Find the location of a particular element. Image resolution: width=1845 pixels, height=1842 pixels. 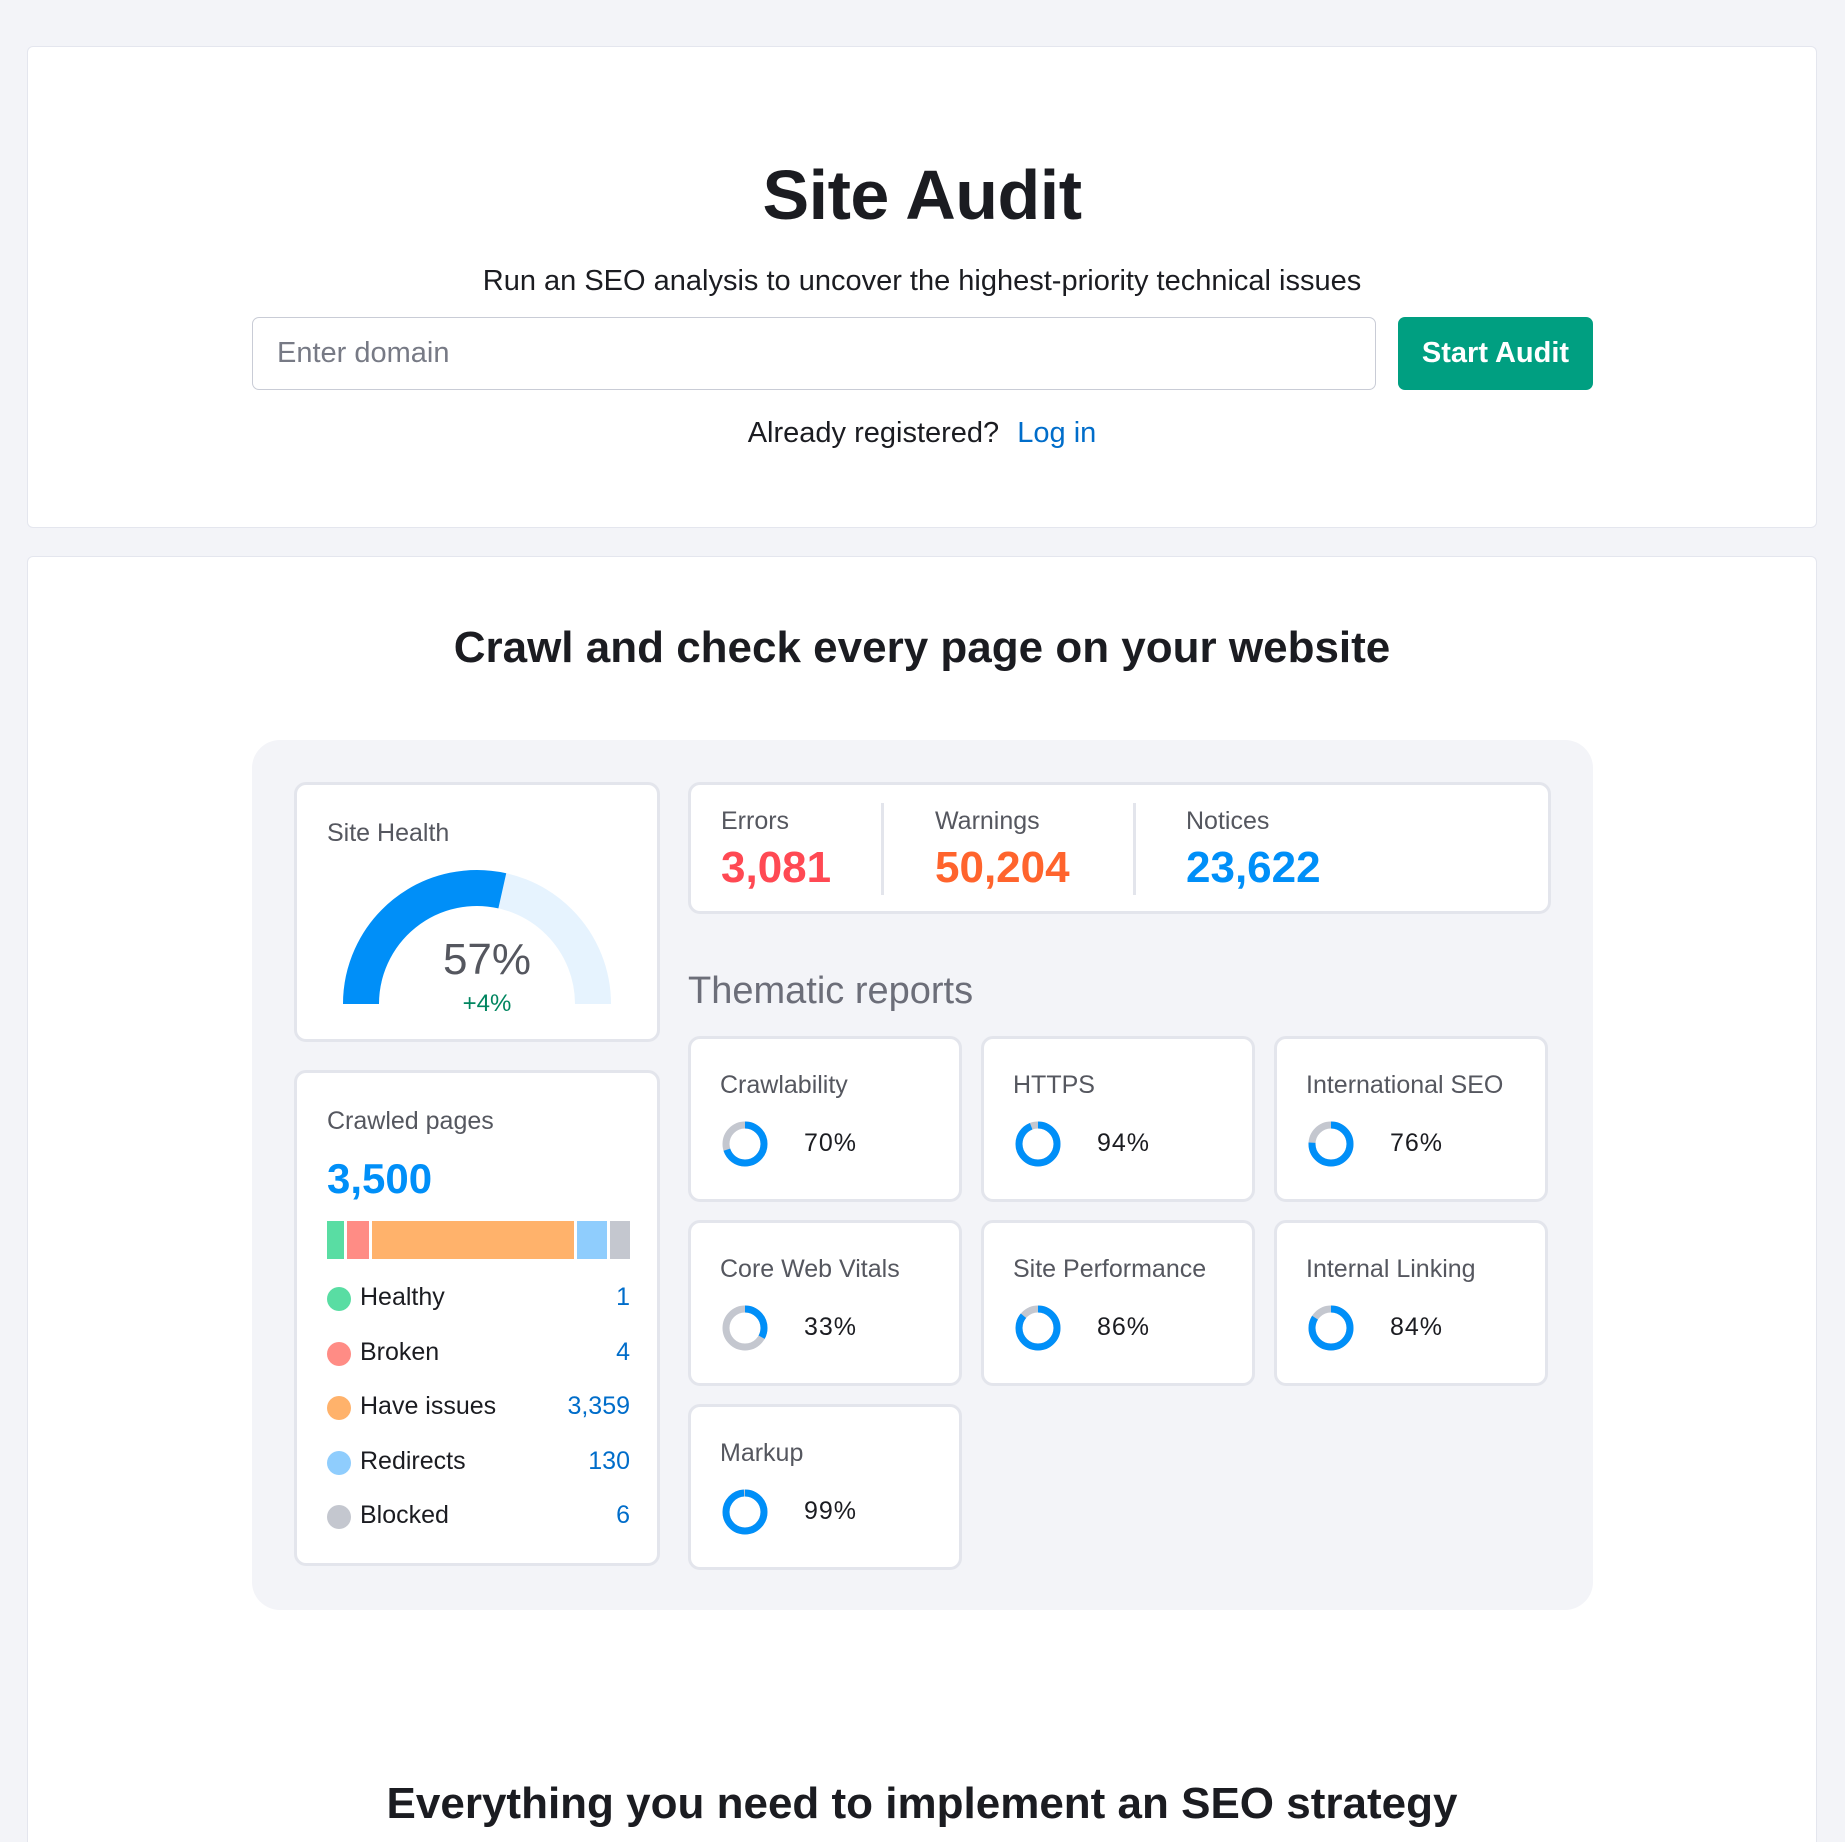

legend-label: Blocked is located at coordinates (404, 1515).